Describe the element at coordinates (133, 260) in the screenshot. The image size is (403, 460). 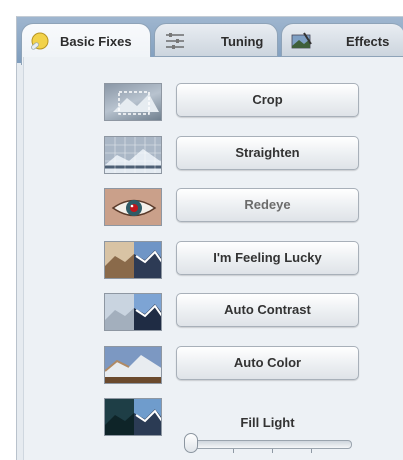
I see `feeling-lucky-thumbnail` at that location.